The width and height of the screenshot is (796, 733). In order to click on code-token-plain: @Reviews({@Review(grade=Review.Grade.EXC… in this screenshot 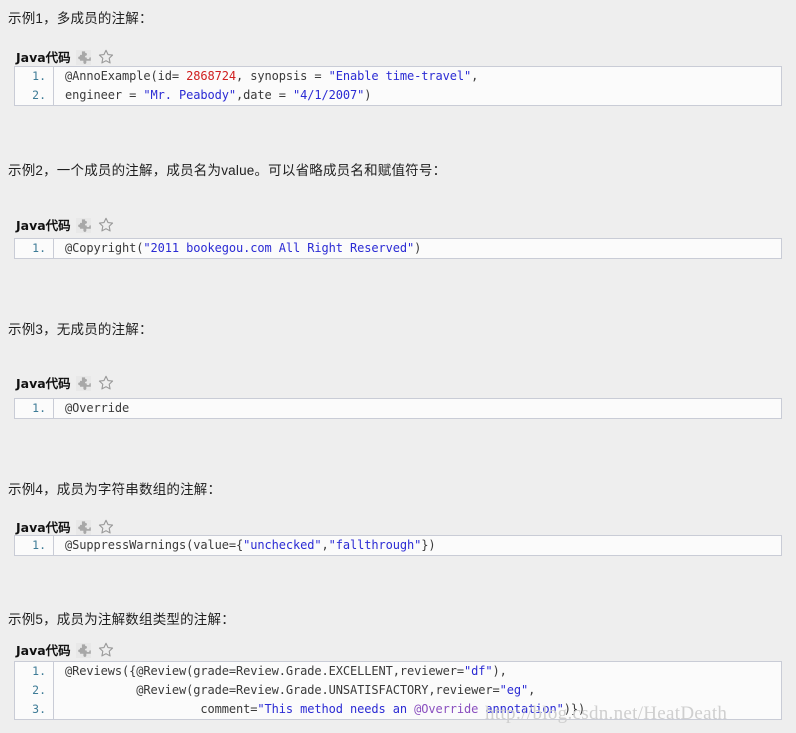, I will do `click(264, 671)`.